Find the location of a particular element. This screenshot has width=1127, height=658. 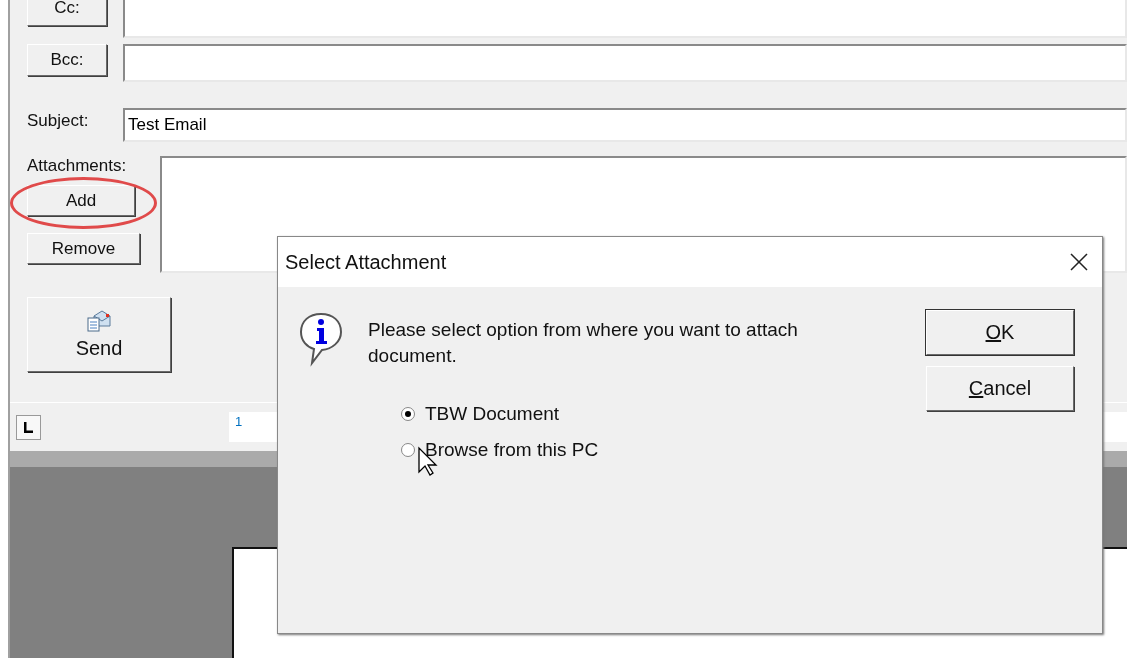

subject-field: Test Email is located at coordinates (625, 125).